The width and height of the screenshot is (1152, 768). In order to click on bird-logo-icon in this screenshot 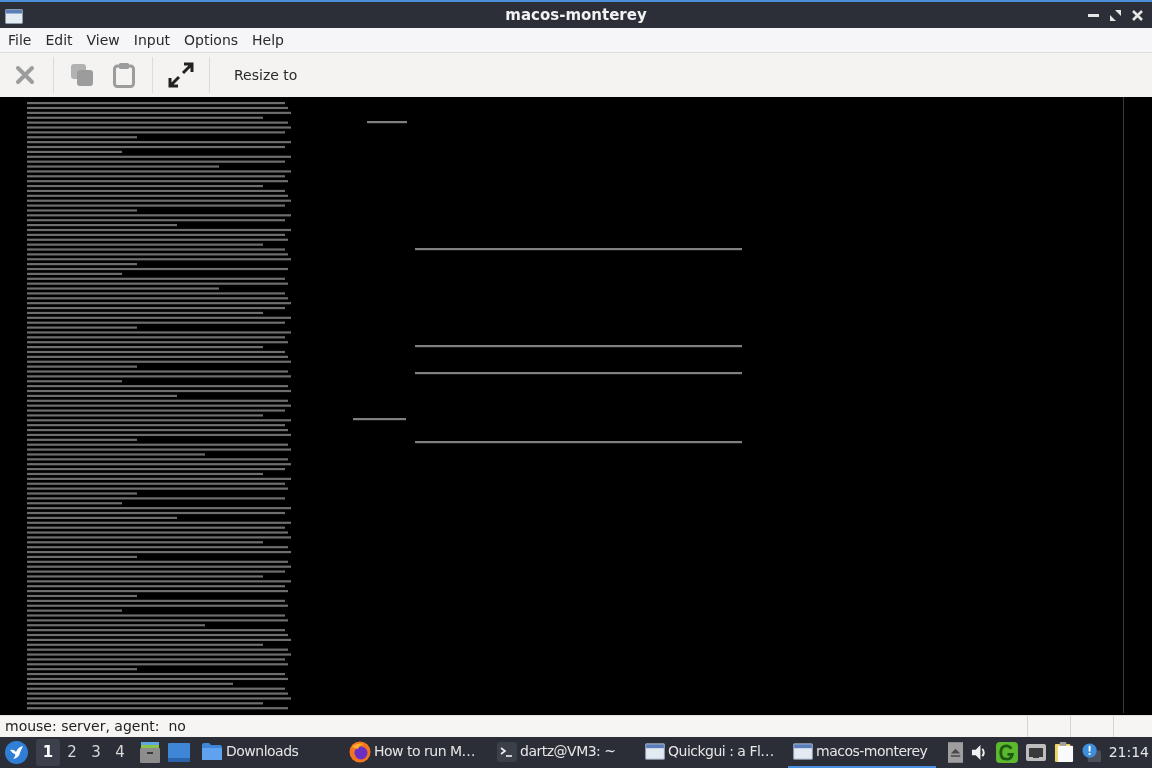, I will do `click(16, 752)`.